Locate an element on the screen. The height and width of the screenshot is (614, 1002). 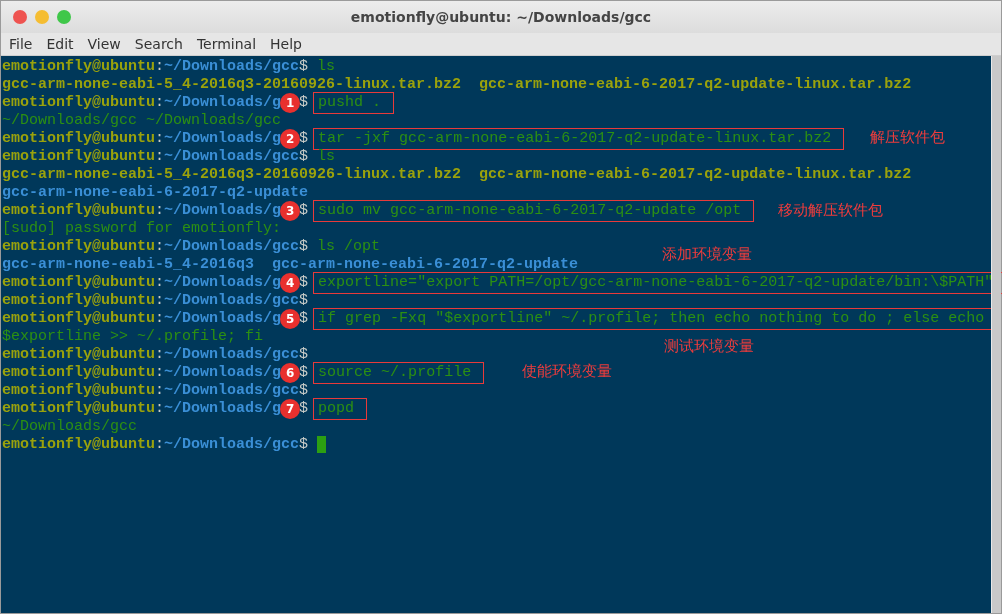
output-text: [sudo] password for emotionfly: is located at coordinates (142, 228).